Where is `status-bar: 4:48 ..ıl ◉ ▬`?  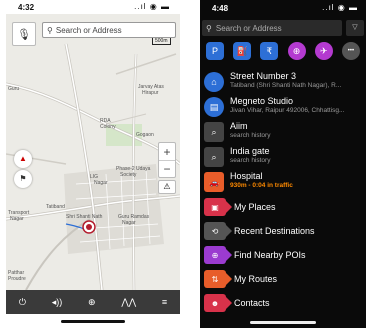
status-bar: 4:48 ..ıl ◉ ▬ is located at coordinates (283, 8).